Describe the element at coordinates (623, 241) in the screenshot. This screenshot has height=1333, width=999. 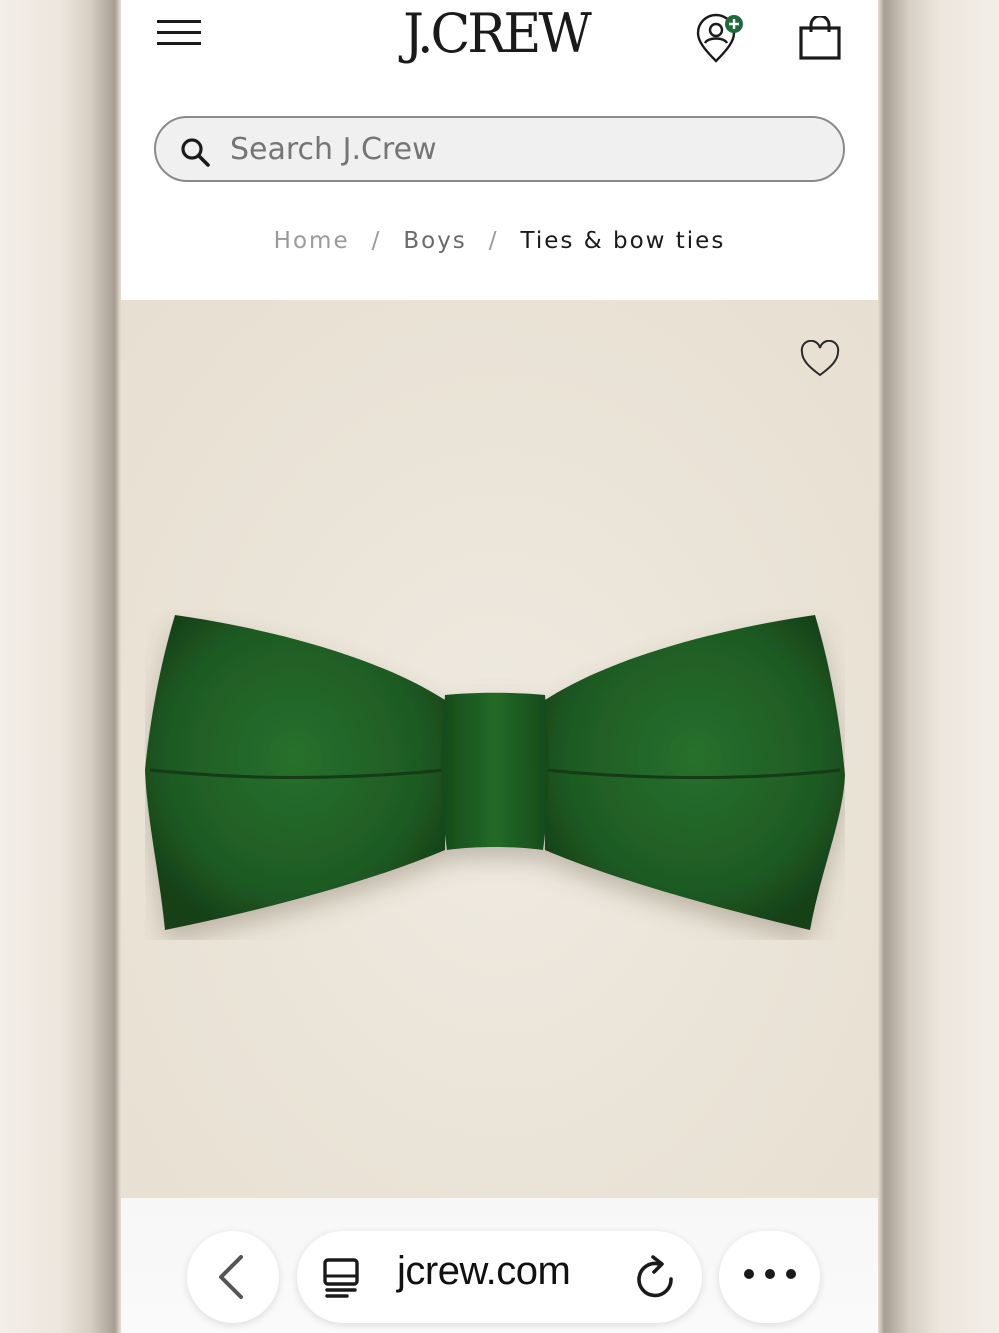
I see `breadcrumb-current: Ties & bow ties` at that location.